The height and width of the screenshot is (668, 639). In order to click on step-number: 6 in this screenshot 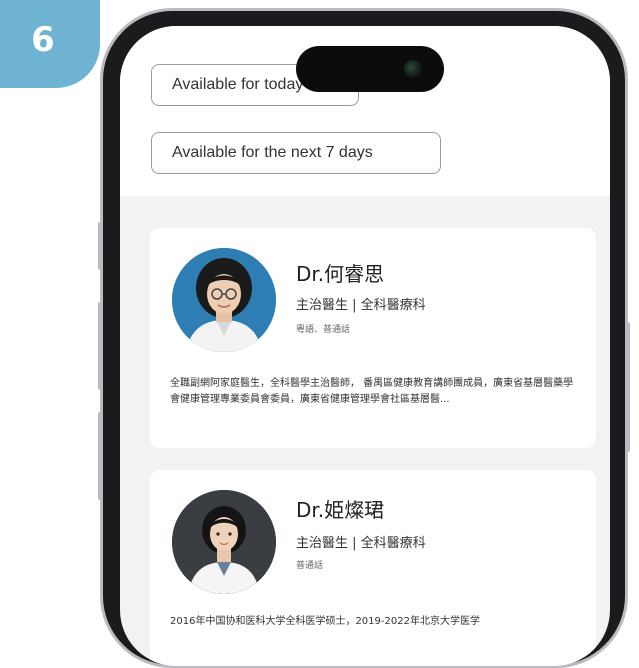, I will do `click(43, 40)`.